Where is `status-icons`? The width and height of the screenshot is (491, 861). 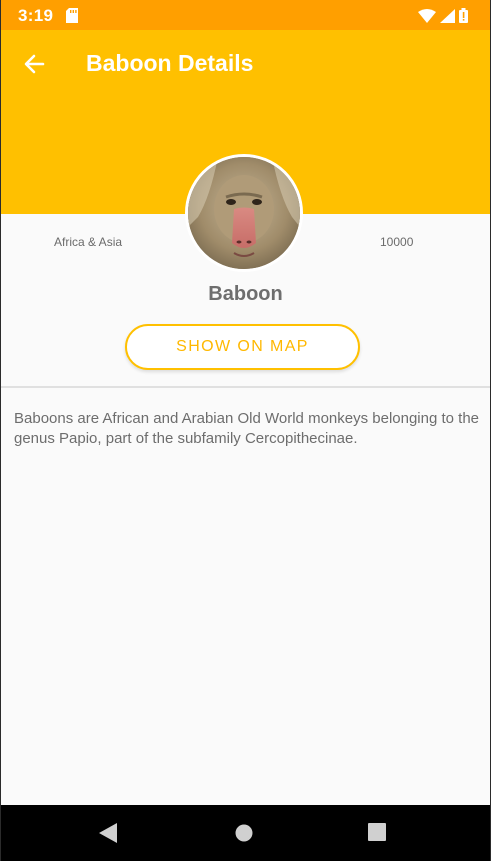
status-icons is located at coordinates (443, 18).